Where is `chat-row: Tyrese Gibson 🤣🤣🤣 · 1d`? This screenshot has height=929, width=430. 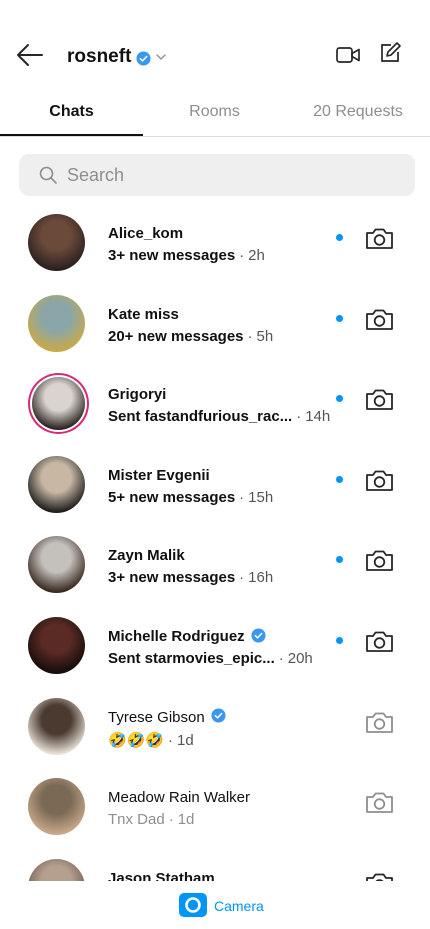 chat-row: Tyrese Gibson 🤣🤣🤣 · 1d is located at coordinates (215, 725).